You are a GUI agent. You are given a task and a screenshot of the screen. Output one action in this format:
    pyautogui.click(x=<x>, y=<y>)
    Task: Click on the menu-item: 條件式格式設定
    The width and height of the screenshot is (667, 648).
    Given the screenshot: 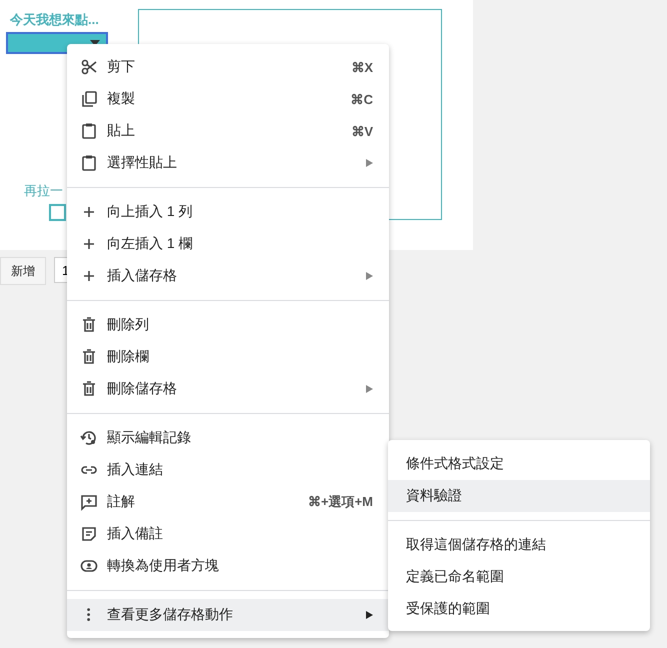 What is the action you would take?
    pyautogui.click(x=519, y=464)
    